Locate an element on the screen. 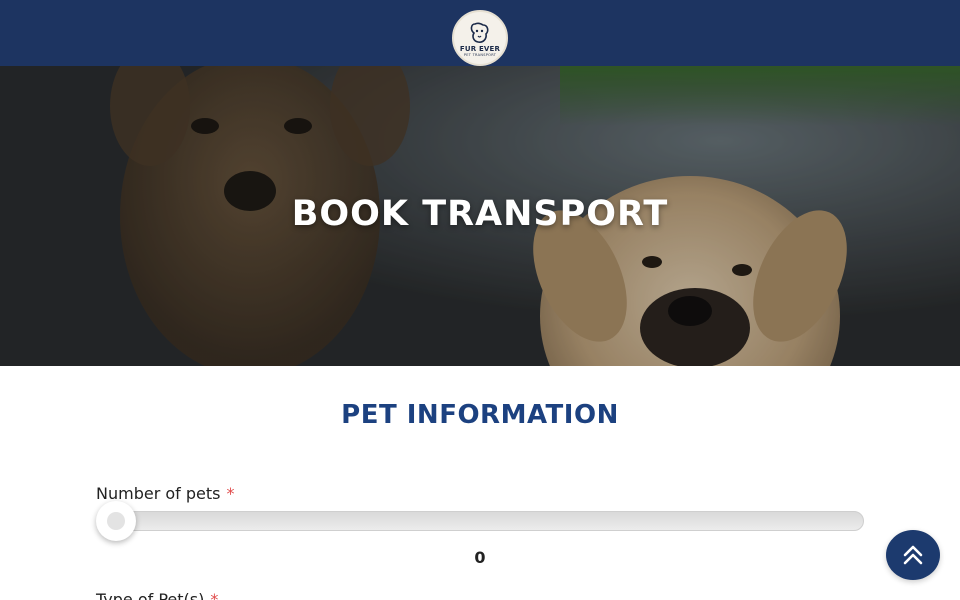 This screenshot has height=600, width=960. top-bar: FUR EVER PET TRANSPORT is located at coordinates (480, 33).